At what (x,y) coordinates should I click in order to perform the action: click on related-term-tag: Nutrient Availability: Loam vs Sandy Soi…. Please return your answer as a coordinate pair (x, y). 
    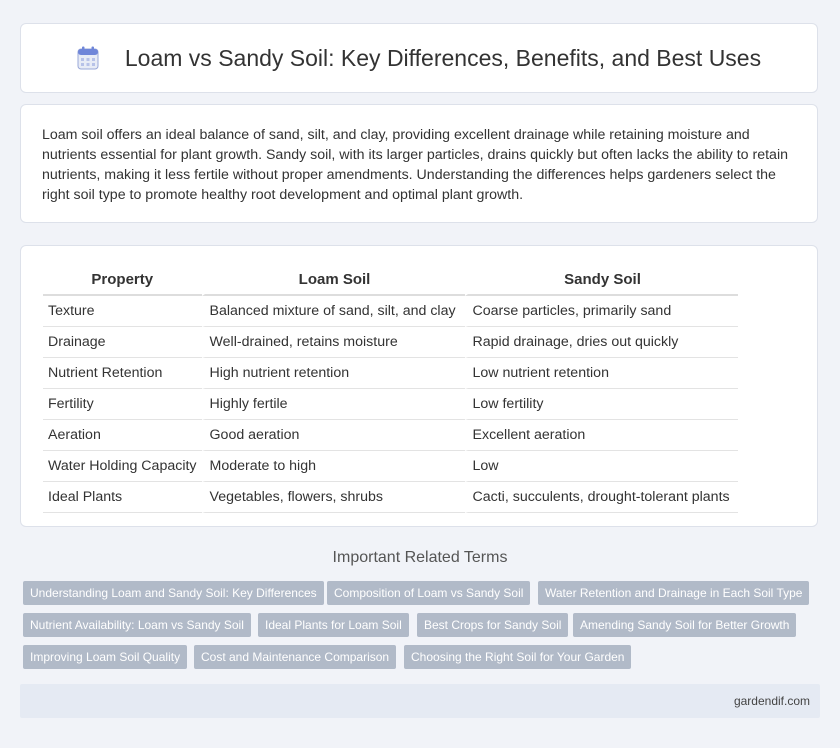
    Looking at the image, I should click on (137, 625).